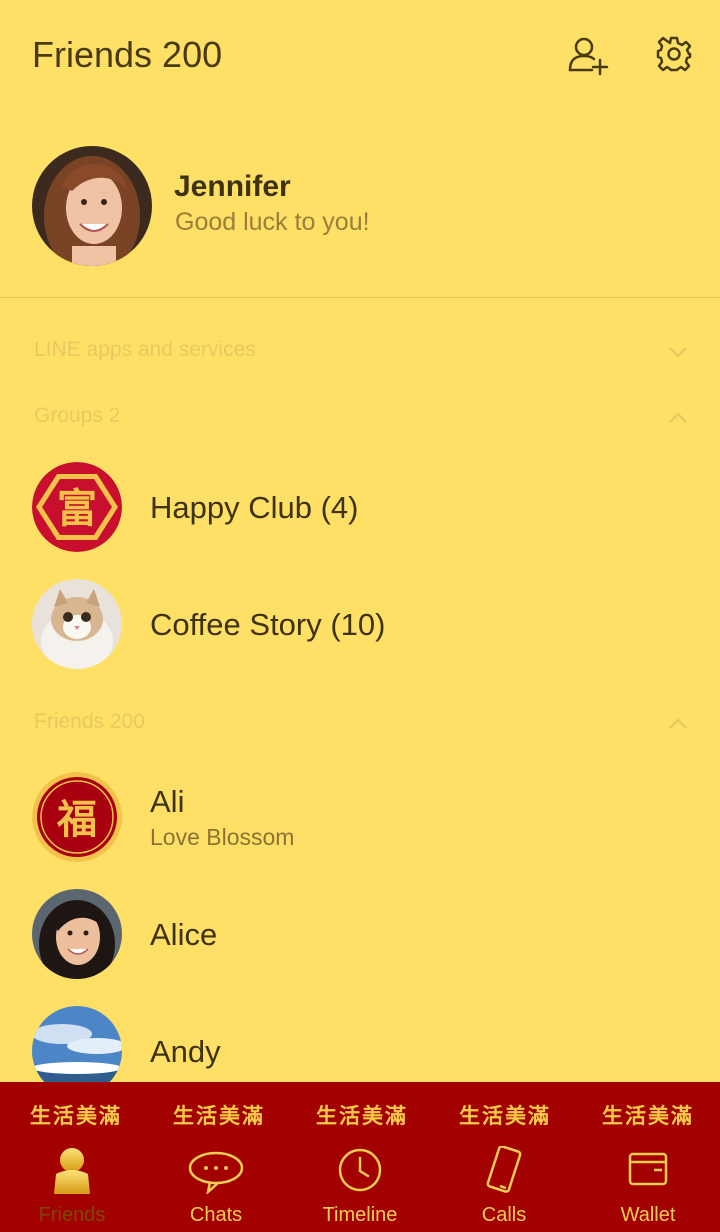 The image size is (720, 1232). What do you see at coordinates (232, 186) in the screenshot?
I see `profile-name: Jennifer` at bounding box center [232, 186].